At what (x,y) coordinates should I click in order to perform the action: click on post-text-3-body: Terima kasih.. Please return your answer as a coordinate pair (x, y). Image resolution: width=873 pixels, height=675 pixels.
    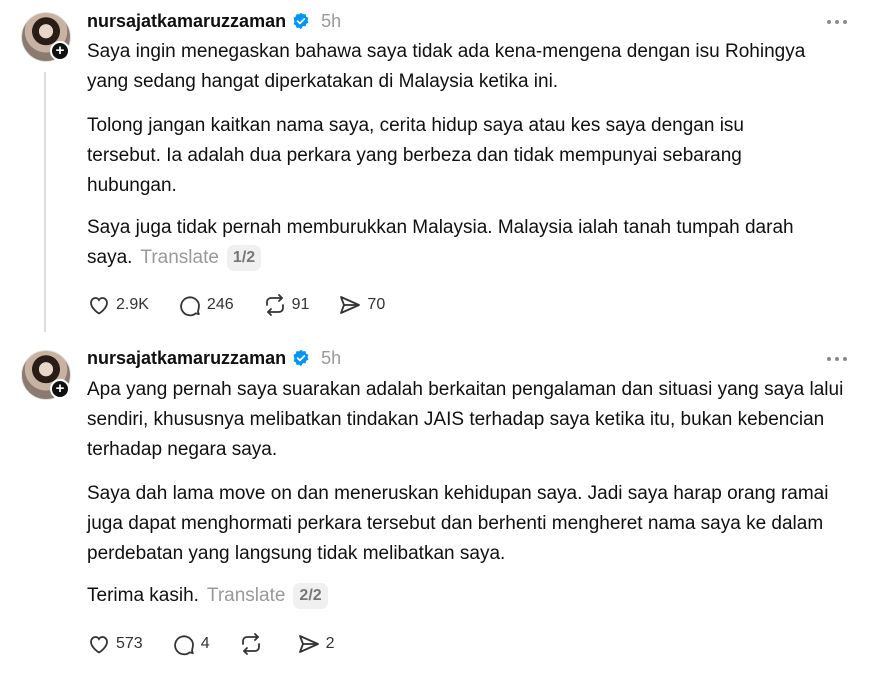
    Looking at the image, I should click on (143, 595).